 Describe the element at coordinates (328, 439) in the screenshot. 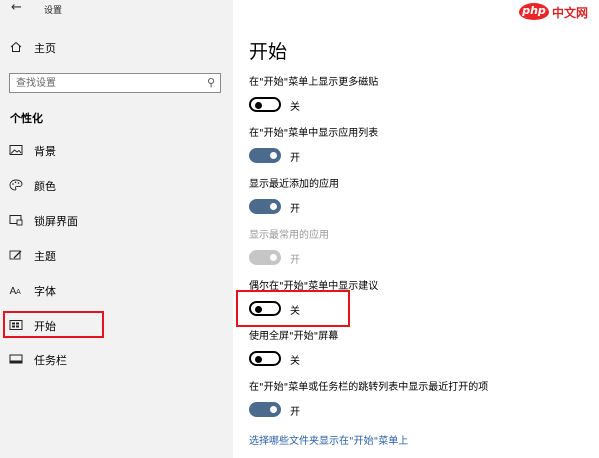

I see `choose-folders-link: 选择哪些文件夹显示在"开始"菜单上` at that location.